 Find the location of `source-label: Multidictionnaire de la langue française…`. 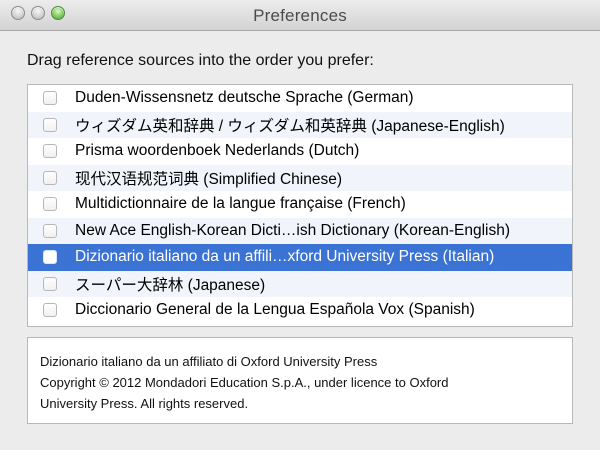

source-label: Multidictionnaire de la langue française… is located at coordinates (240, 204).